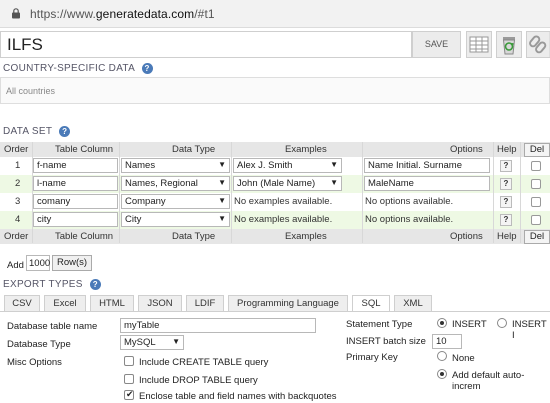  What do you see at coordinates (469, 324) in the screenshot?
I see `statement-insert-label: INSERT` at bounding box center [469, 324].